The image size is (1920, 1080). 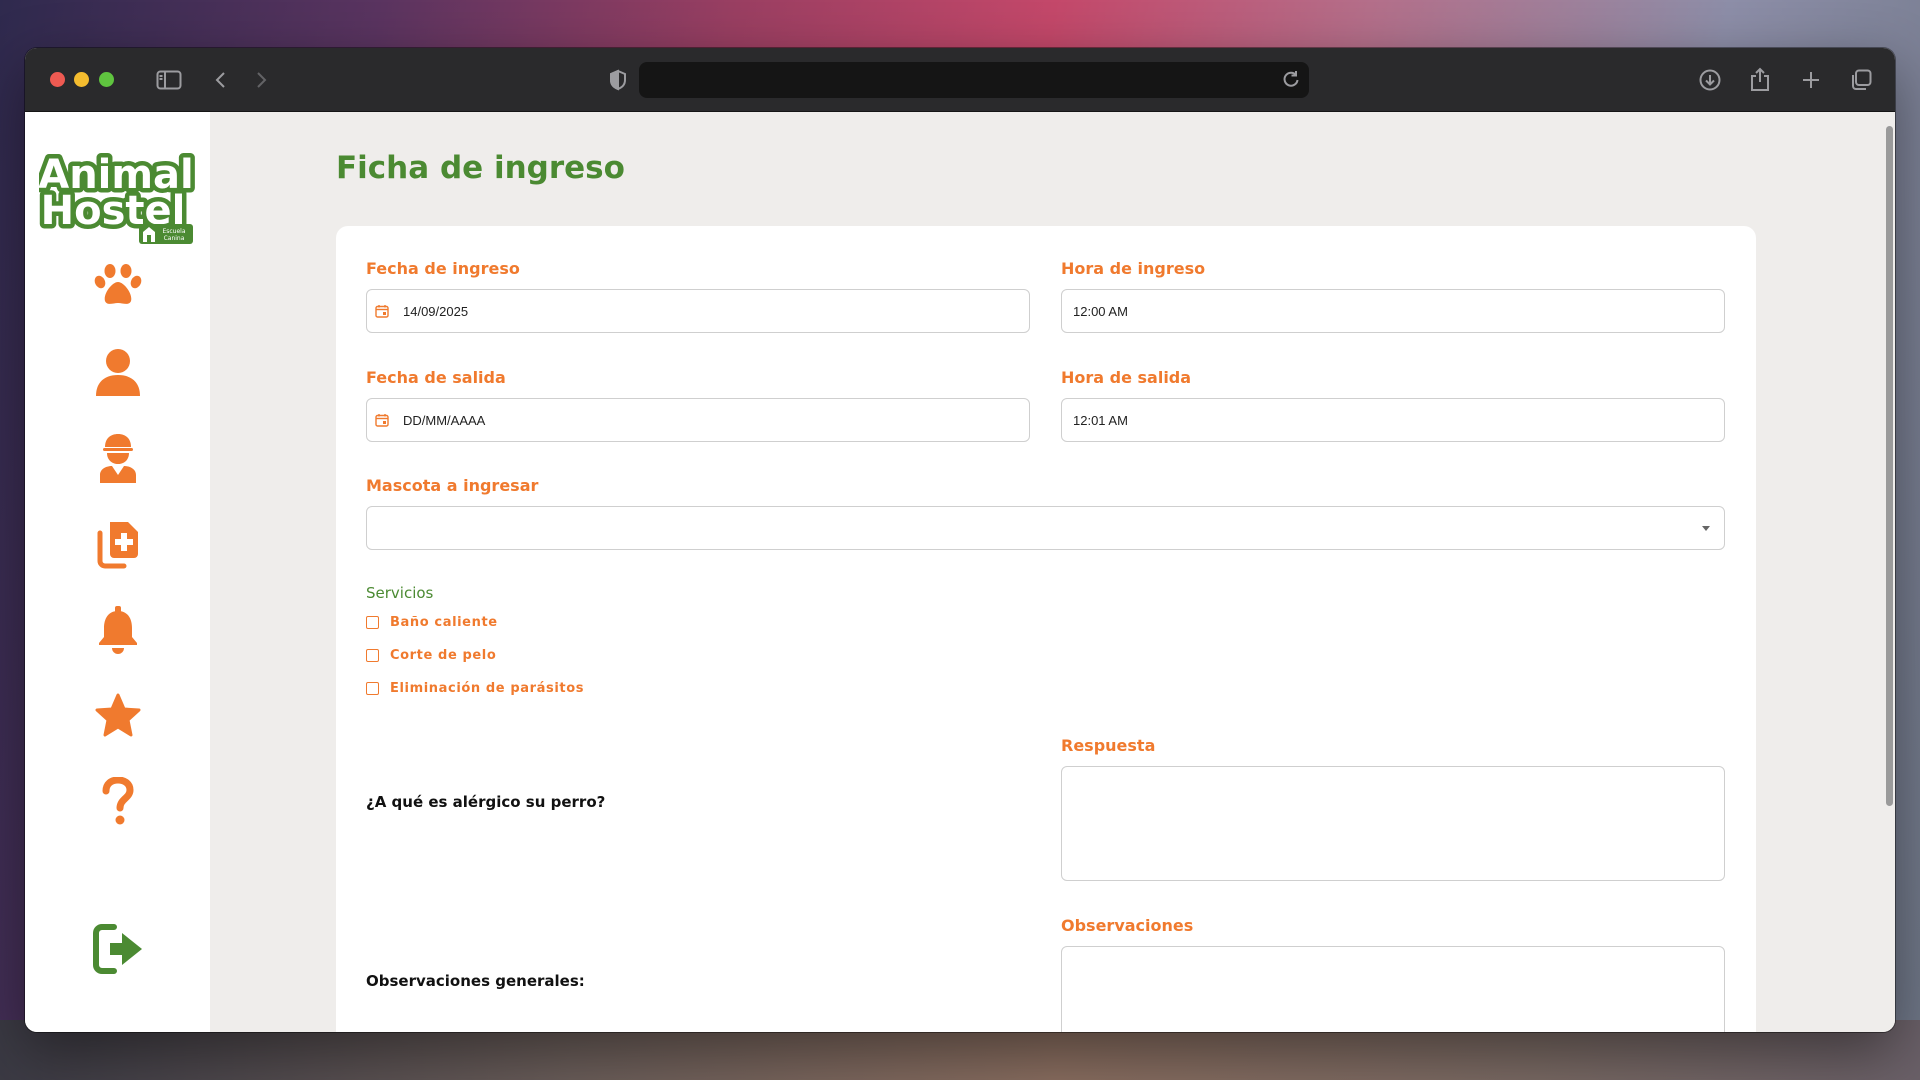 I want to click on reload-icon, so click(x=1291, y=81).